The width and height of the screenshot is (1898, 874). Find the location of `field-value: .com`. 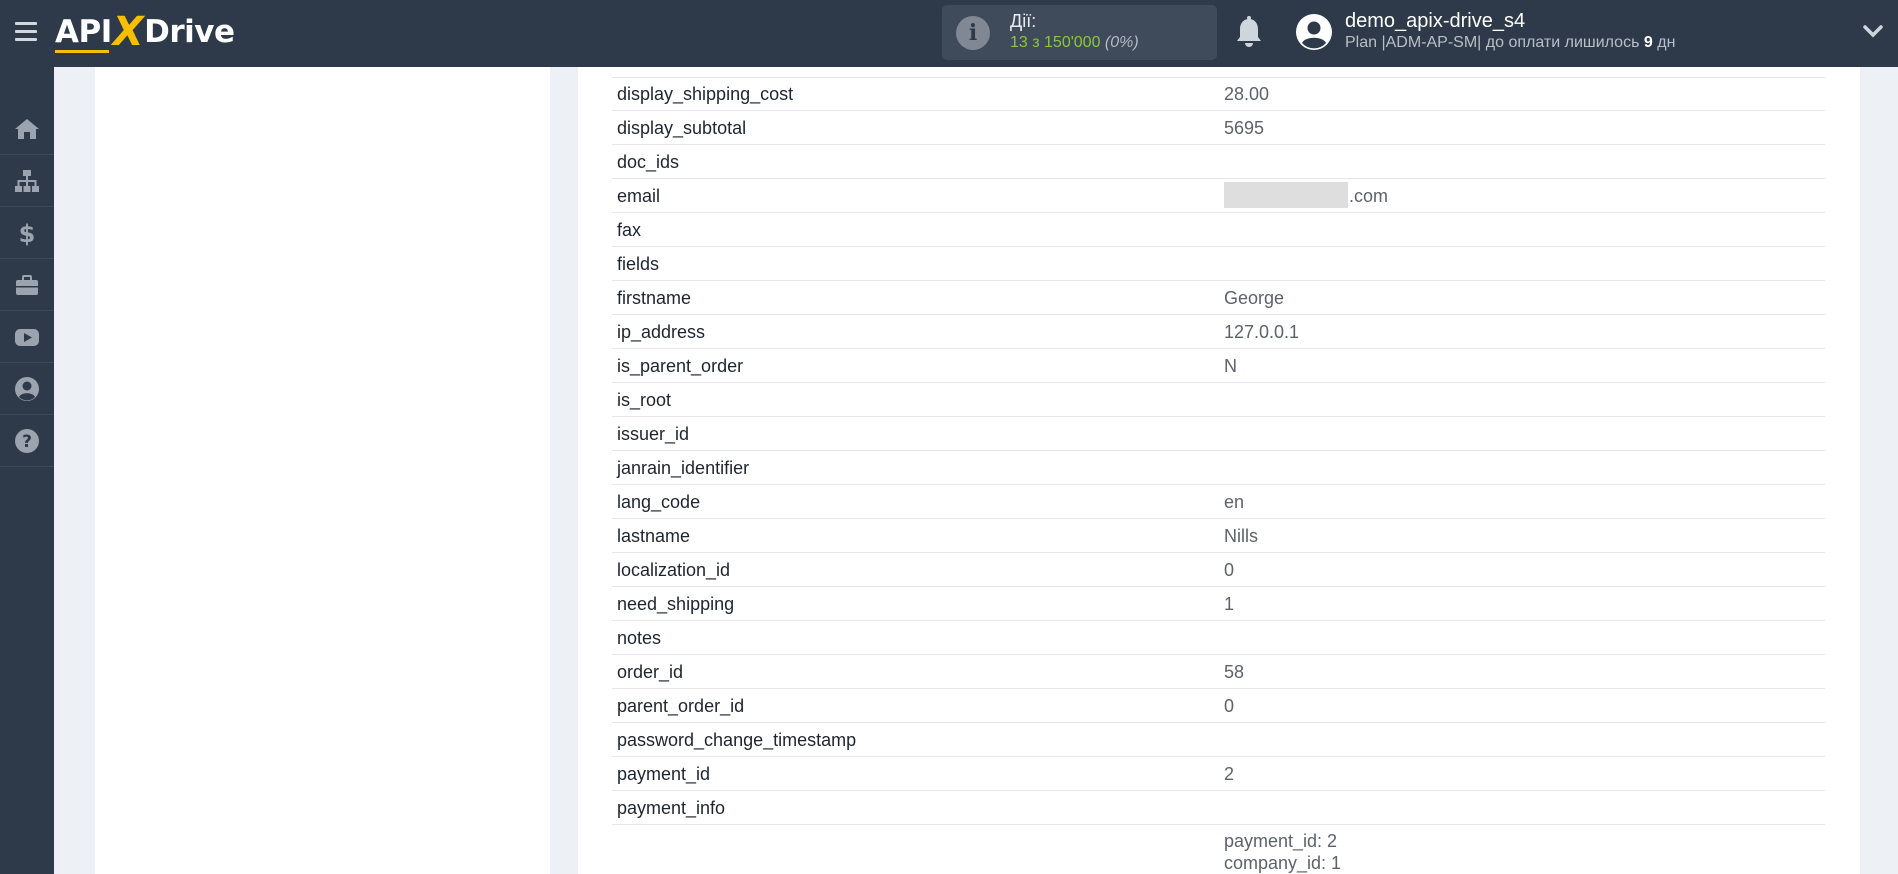

field-value: .com is located at coordinates (1306, 195).